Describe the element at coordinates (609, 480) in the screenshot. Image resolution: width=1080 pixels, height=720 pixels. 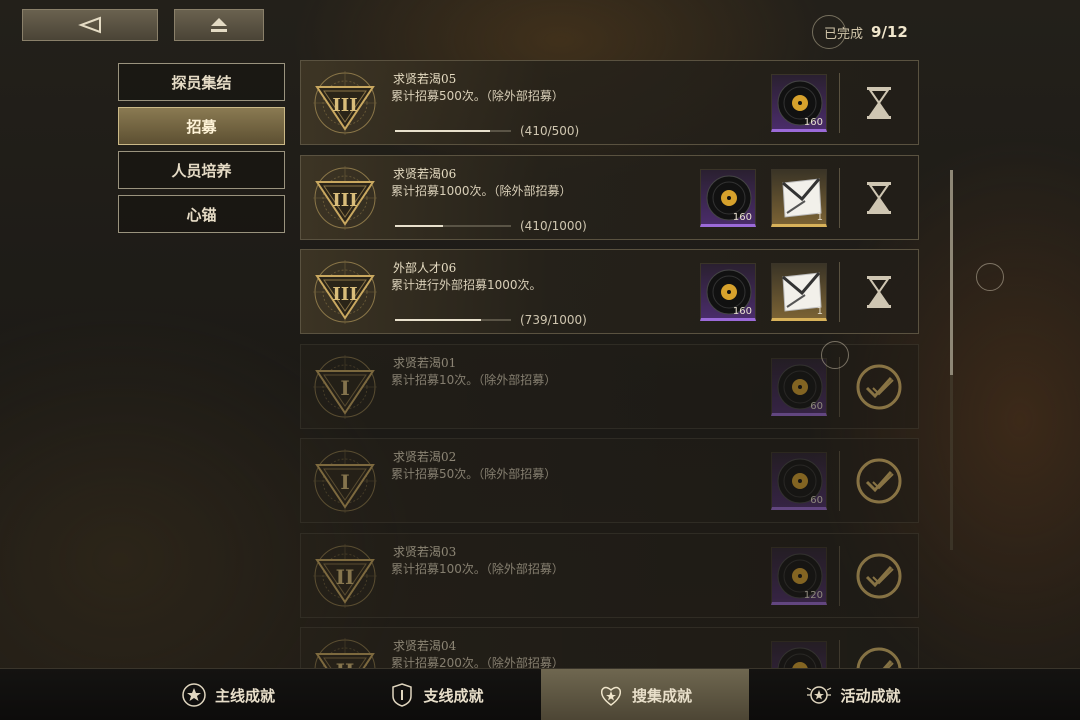
I see `achievement-card: I 求贤若渴02 累计招募50次。（除外部招募） 60` at that location.